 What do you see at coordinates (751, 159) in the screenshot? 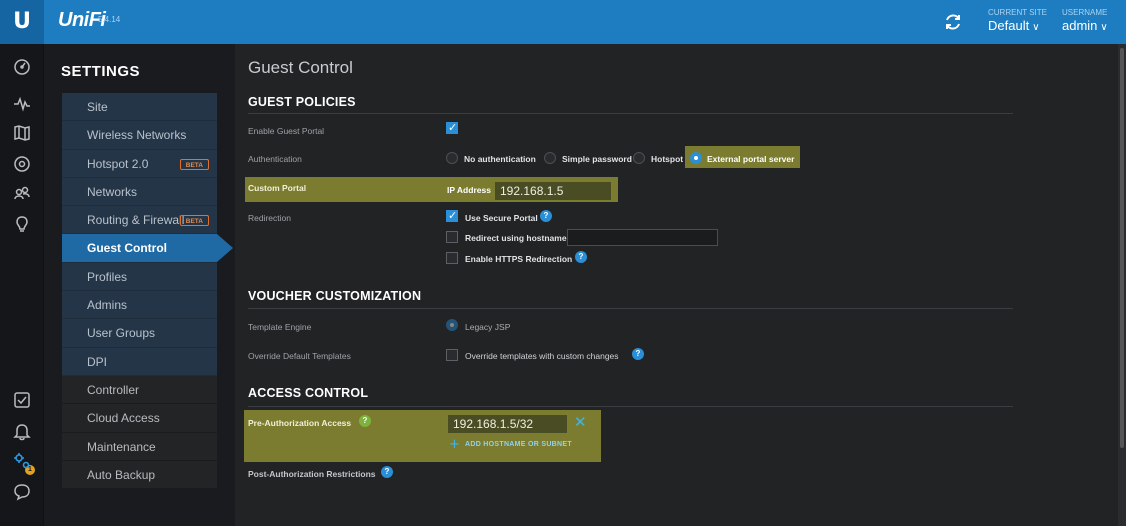
I see `external-portal-server-label: External portal server` at bounding box center [751, 159].